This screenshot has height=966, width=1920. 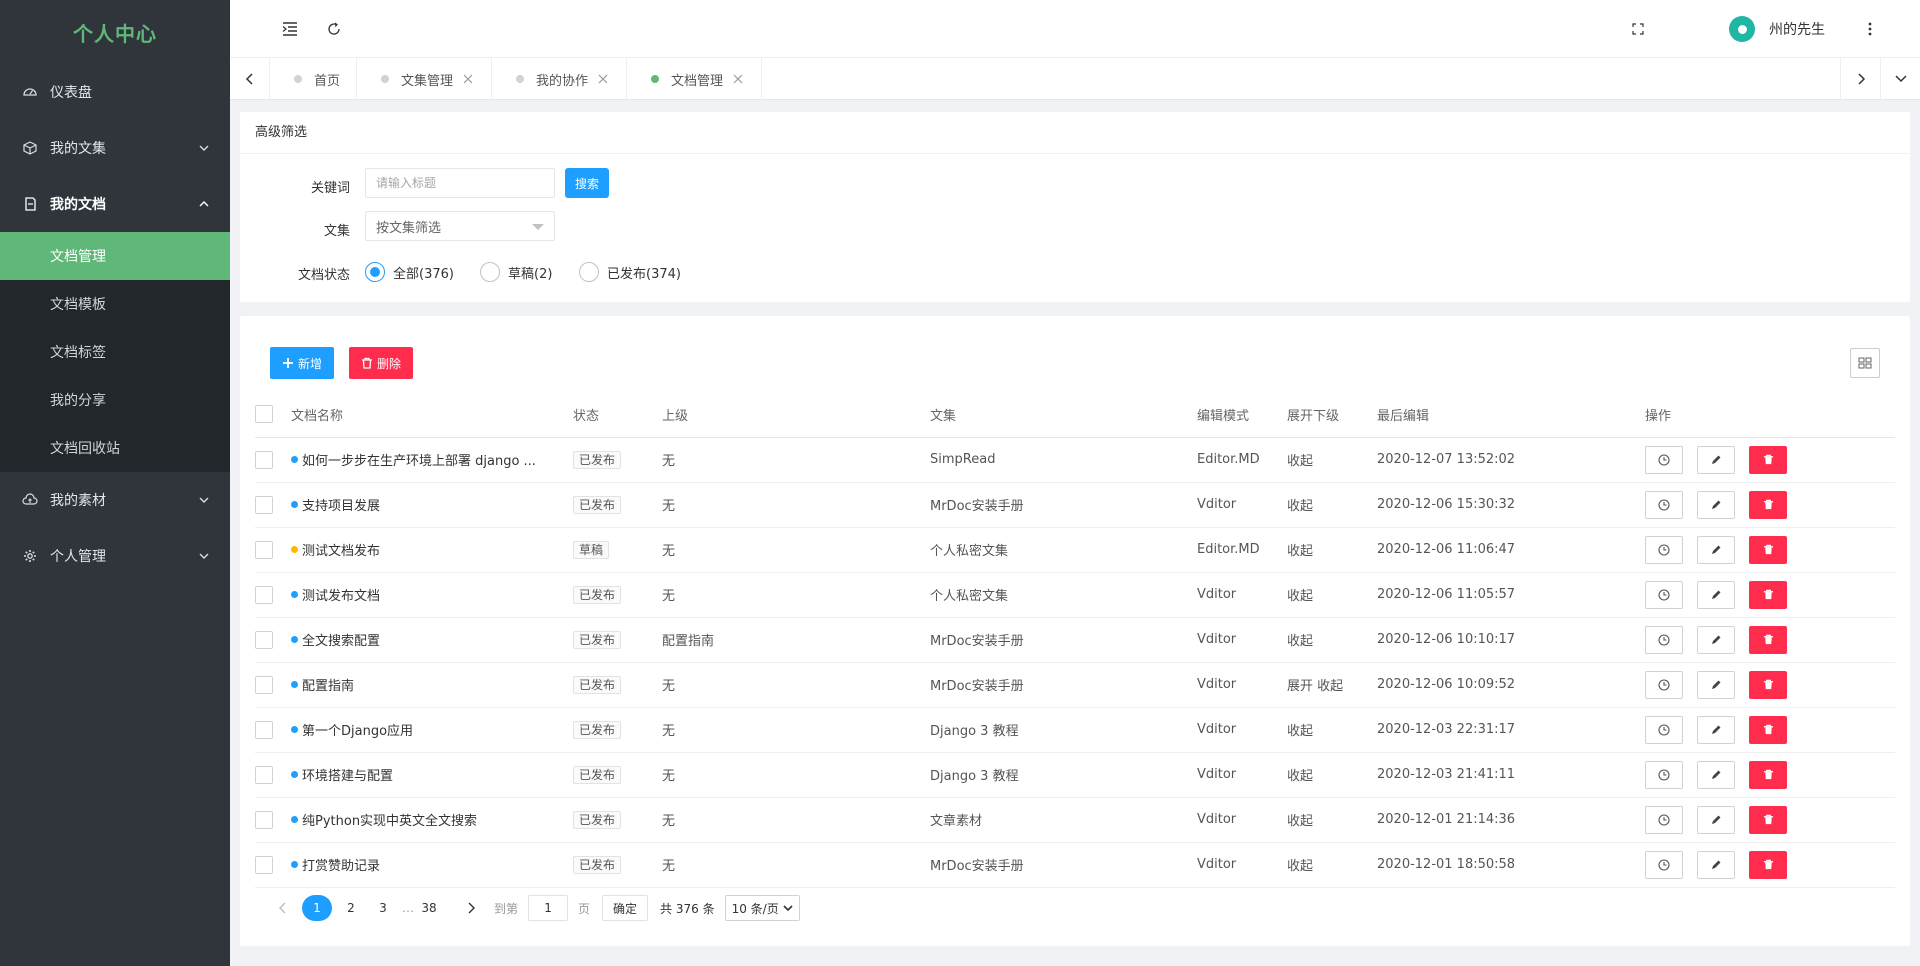 I want to click on doc-name-link: 测试发布文档, so click(x=341, y=594).